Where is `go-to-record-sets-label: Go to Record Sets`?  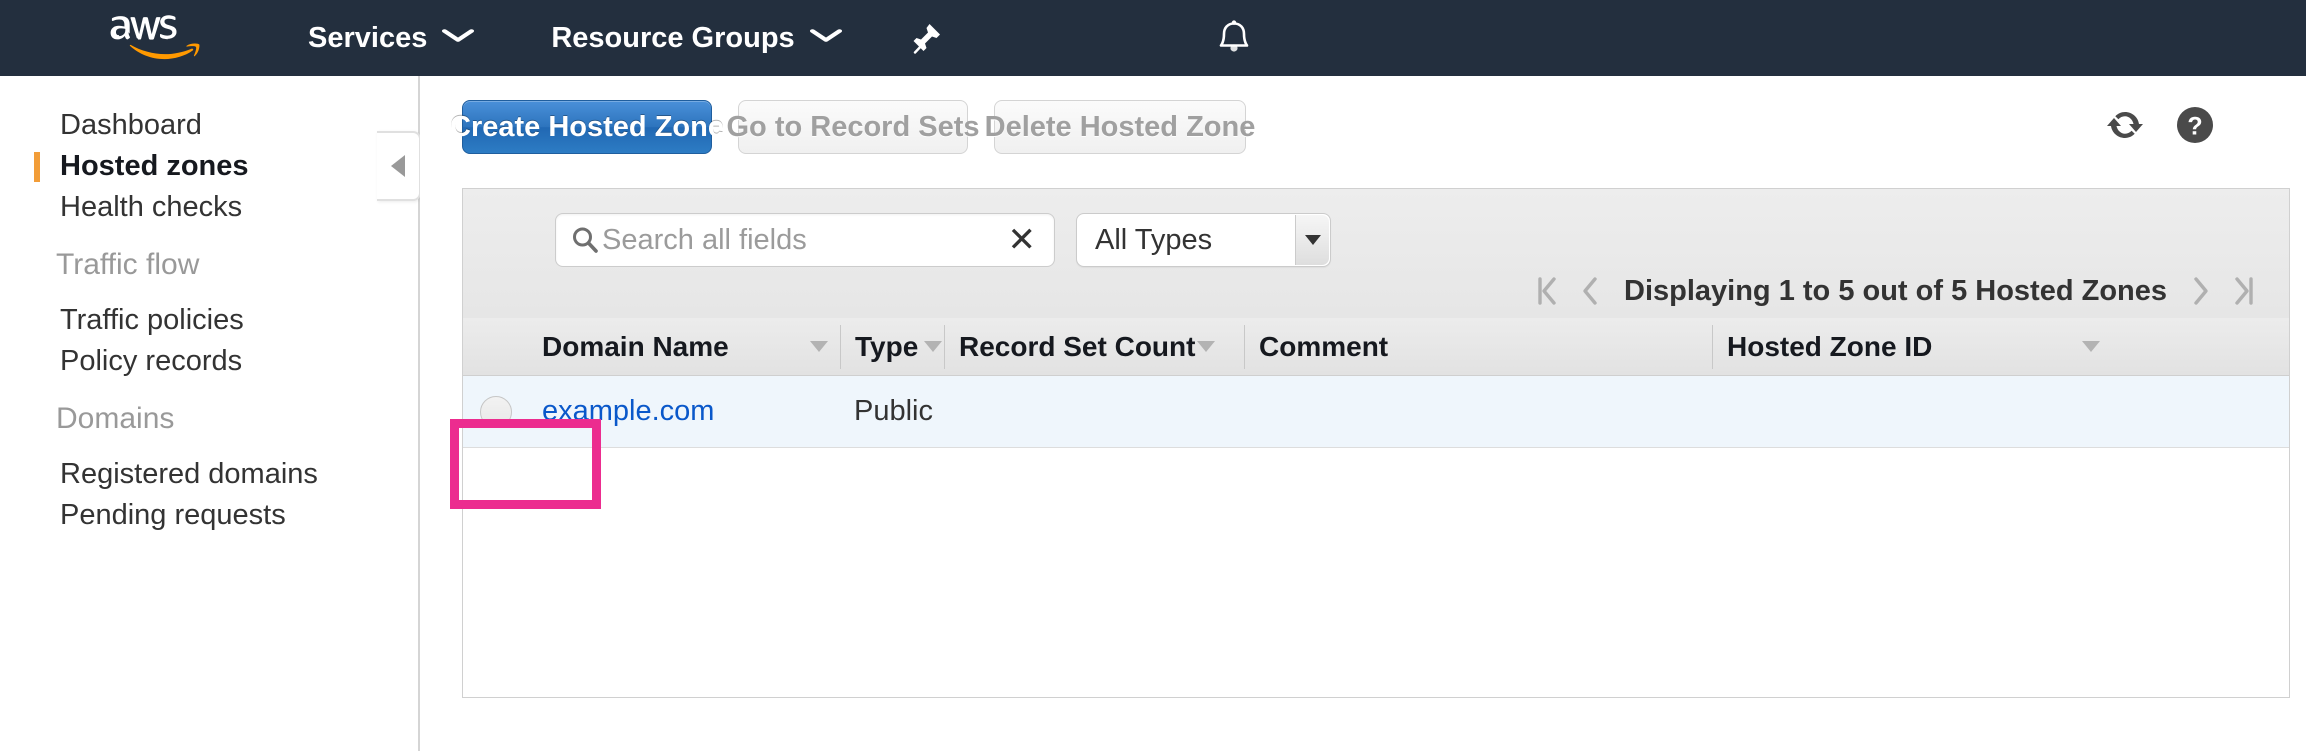 go-to-record-sets-label: Go to Record Sets is located at coordinates (853, 126).